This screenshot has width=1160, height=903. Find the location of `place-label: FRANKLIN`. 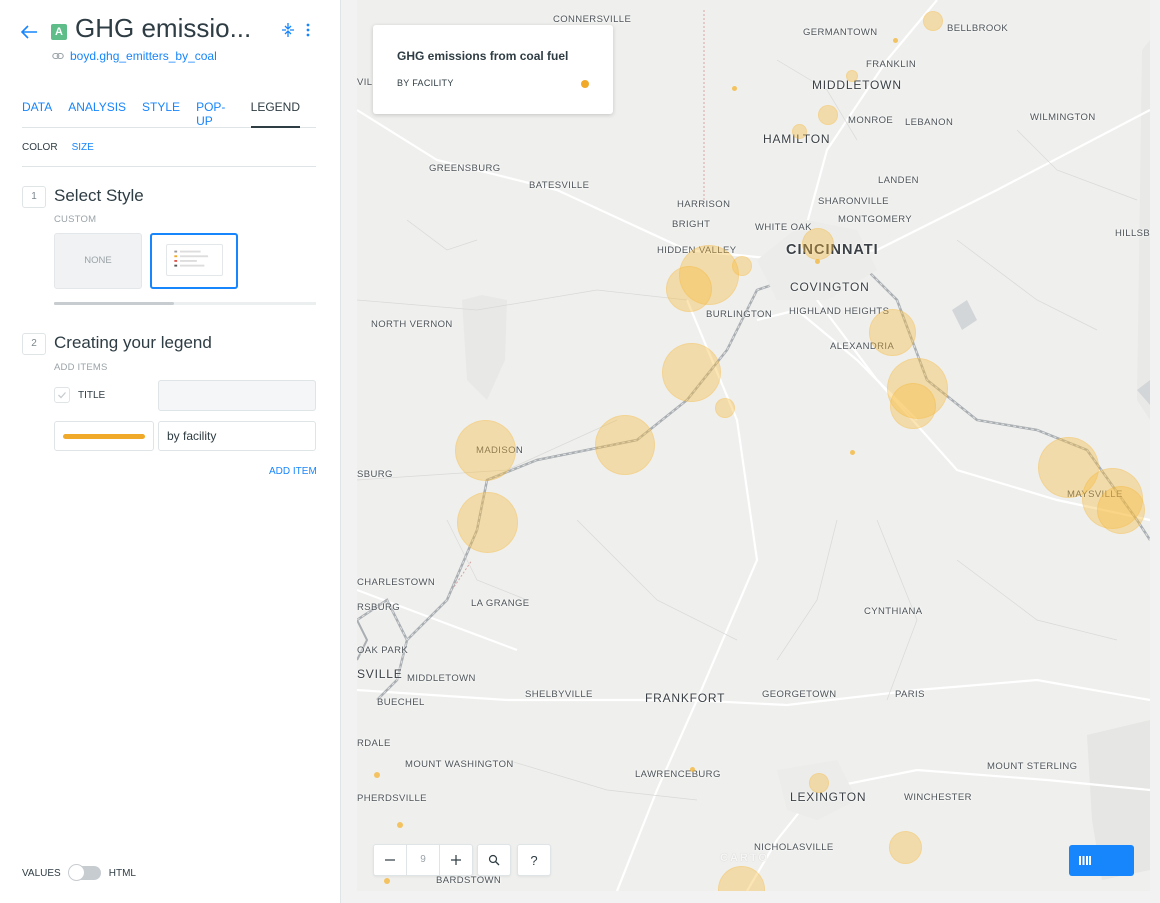

place-label: FRANKLIN is located at coordinates (891, 64).